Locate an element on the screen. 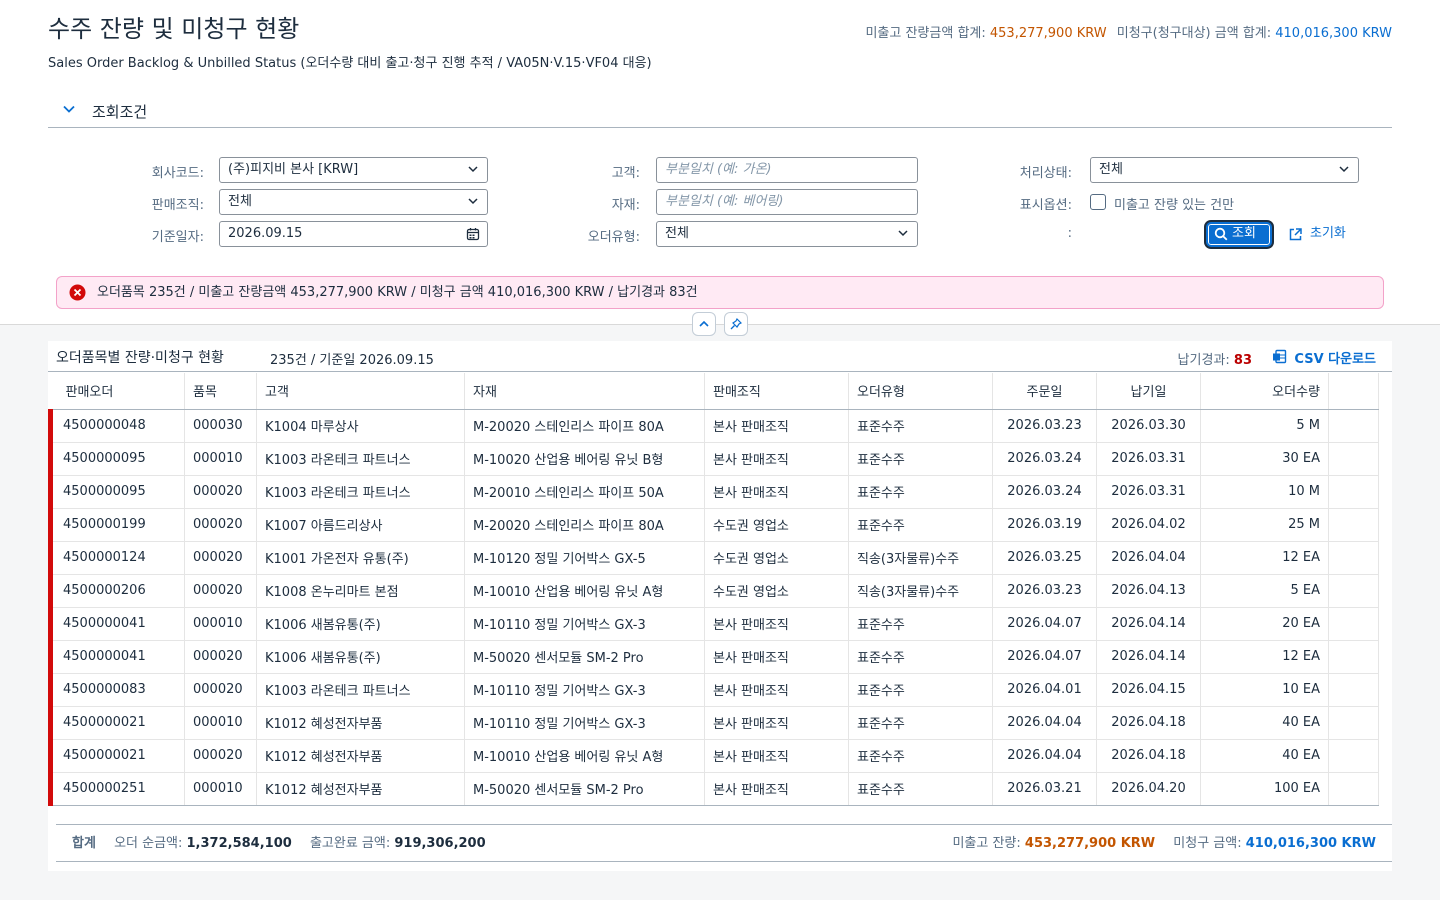 This screenshot has height=900, width=1440. column-header-due-date: 납기일 is located at coordinates (1148, 391).